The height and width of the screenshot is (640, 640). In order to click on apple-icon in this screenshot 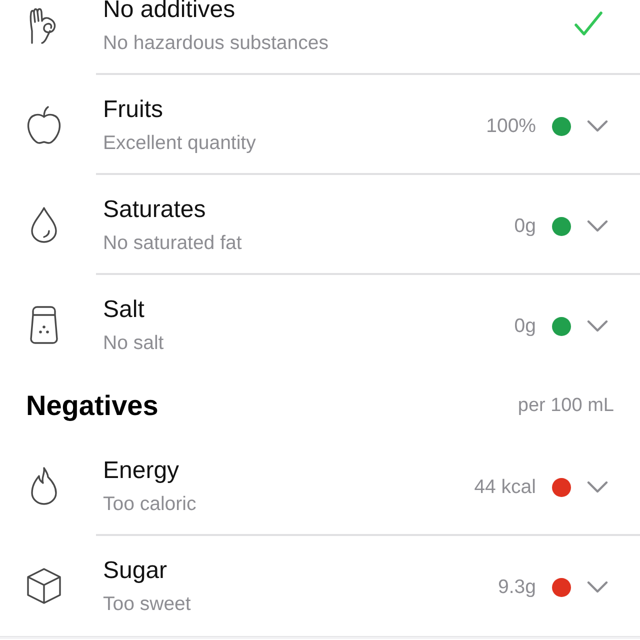, I will do `click(44, 125)`.